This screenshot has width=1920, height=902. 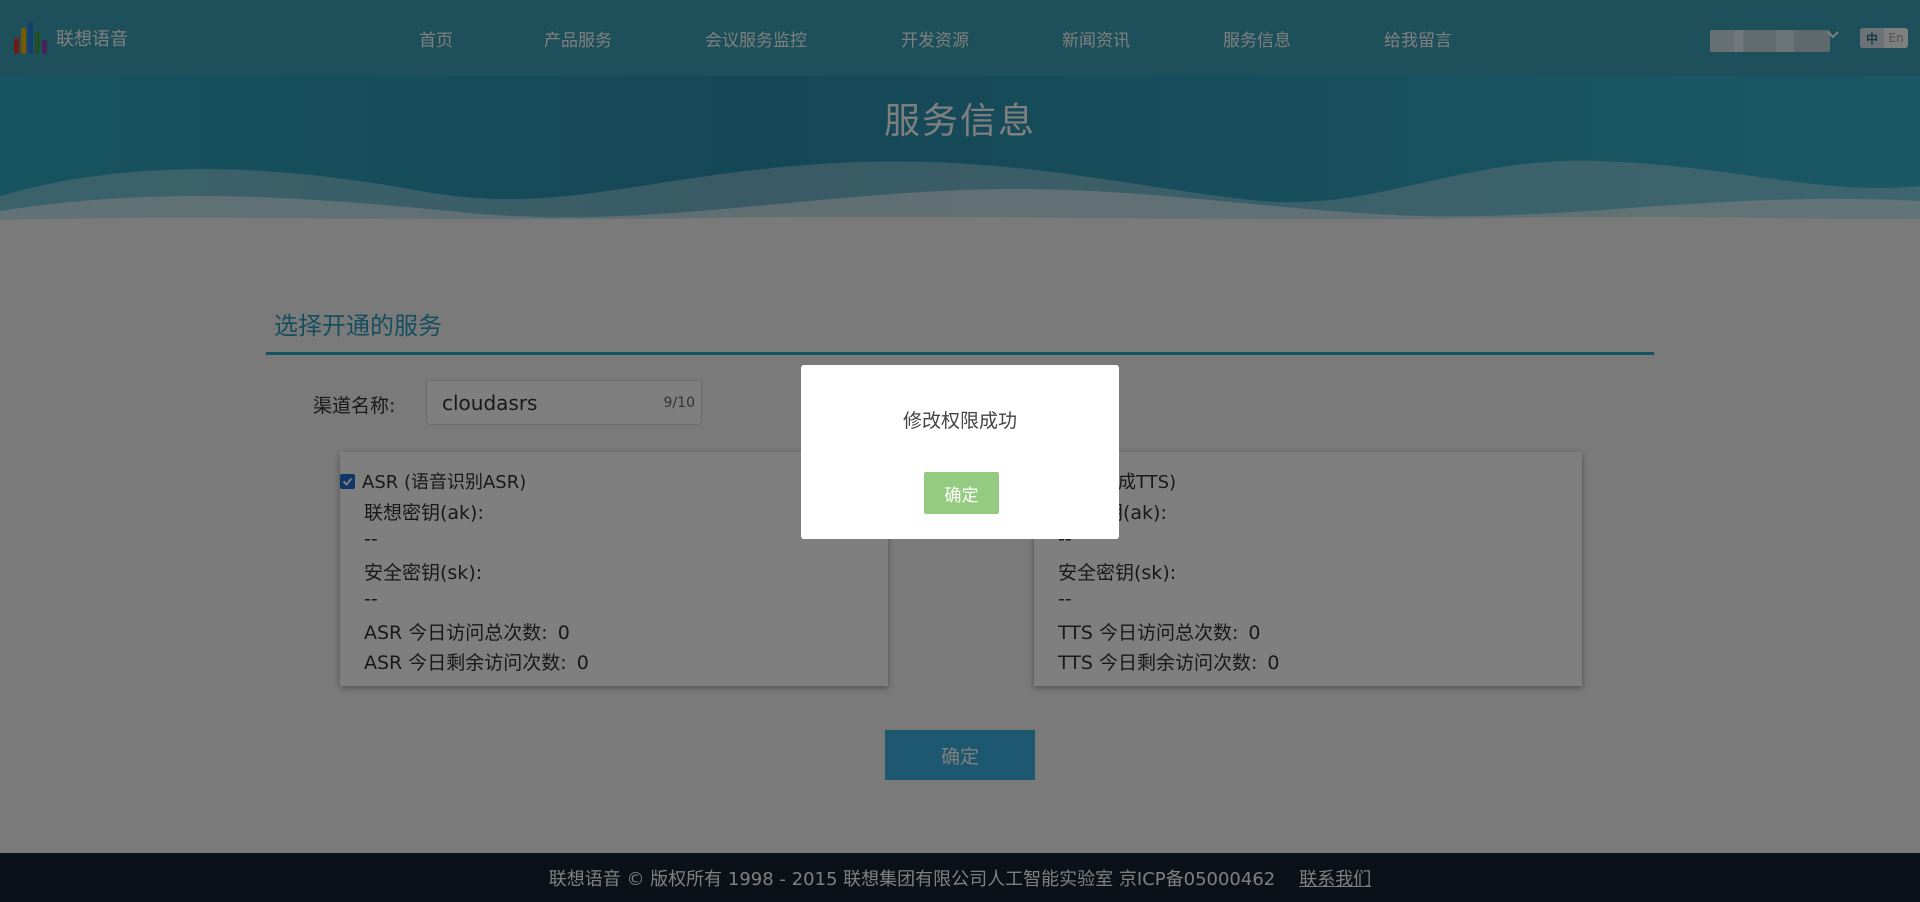 I want to click on success-dialog: 修改权限成功 确定, so click(x=960, y=452).